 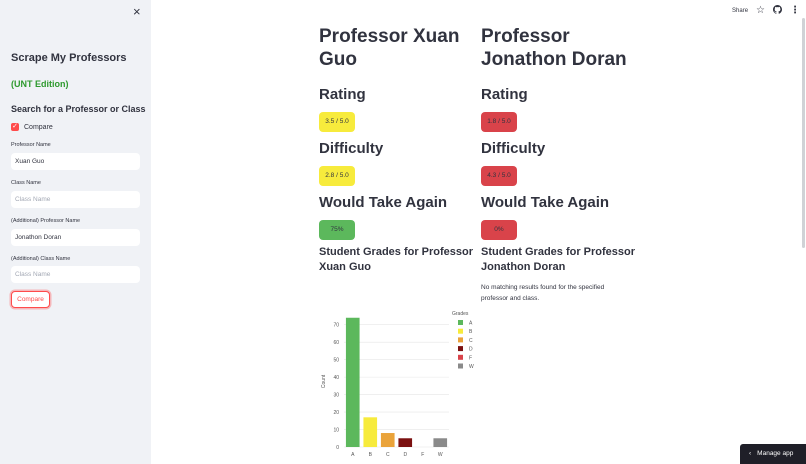 What do you see at coordinates (137, 11) in the screenshot?
I see `close-sidebar-icon: ×` at bounding box center [137, 11].